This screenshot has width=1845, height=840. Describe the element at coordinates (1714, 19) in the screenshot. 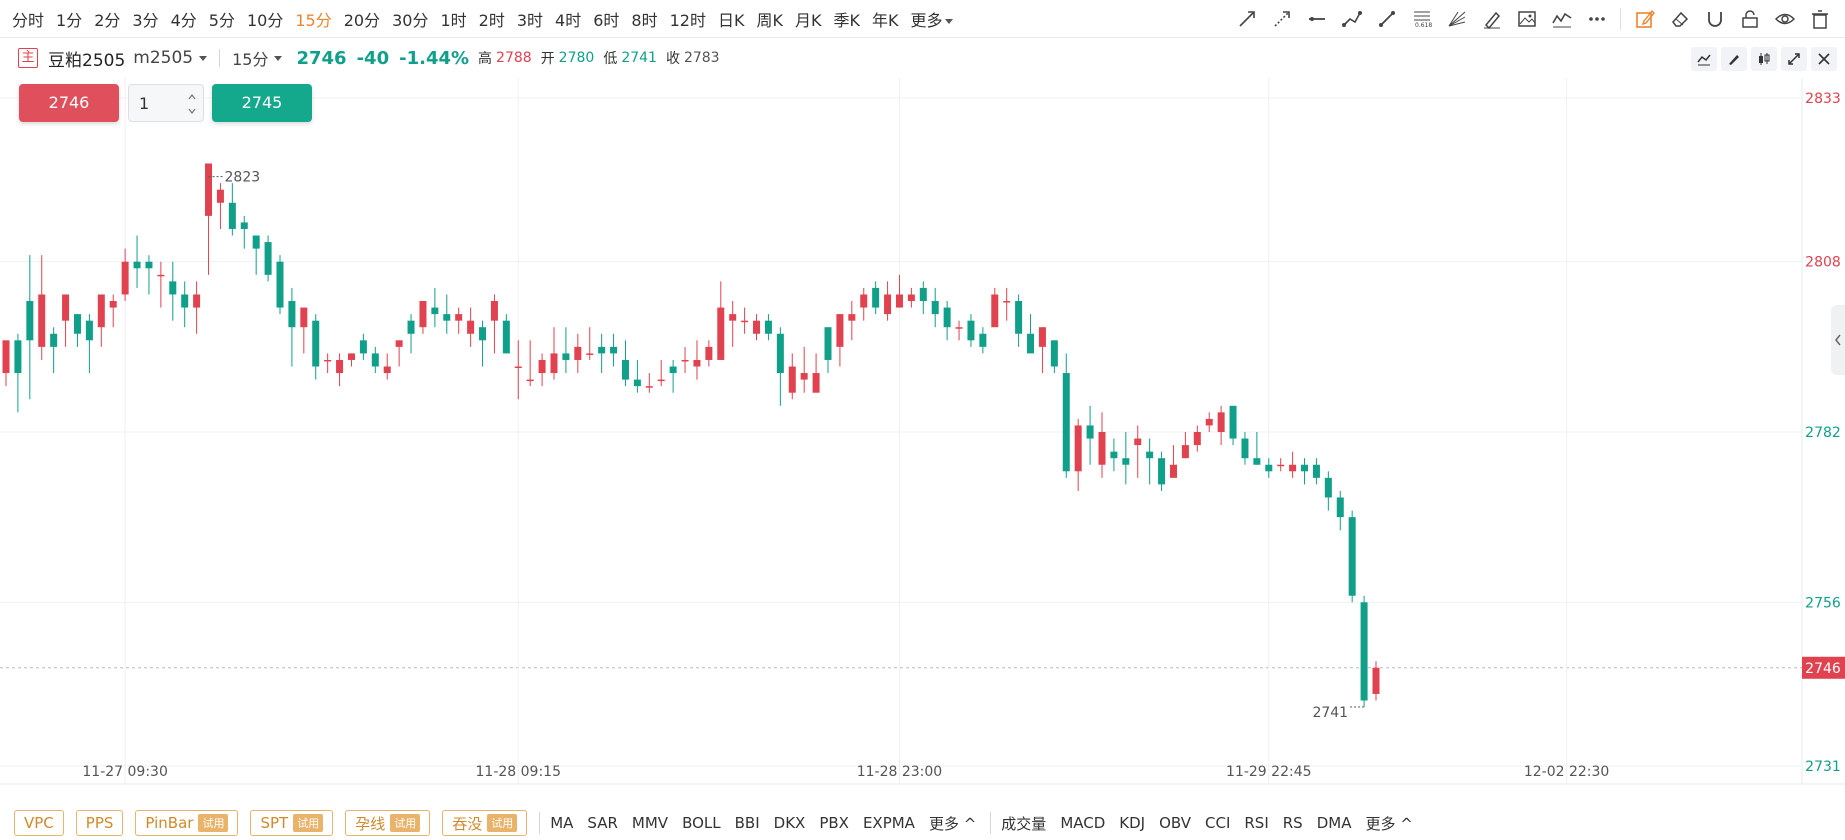

I see `magnet-icon` at that location.